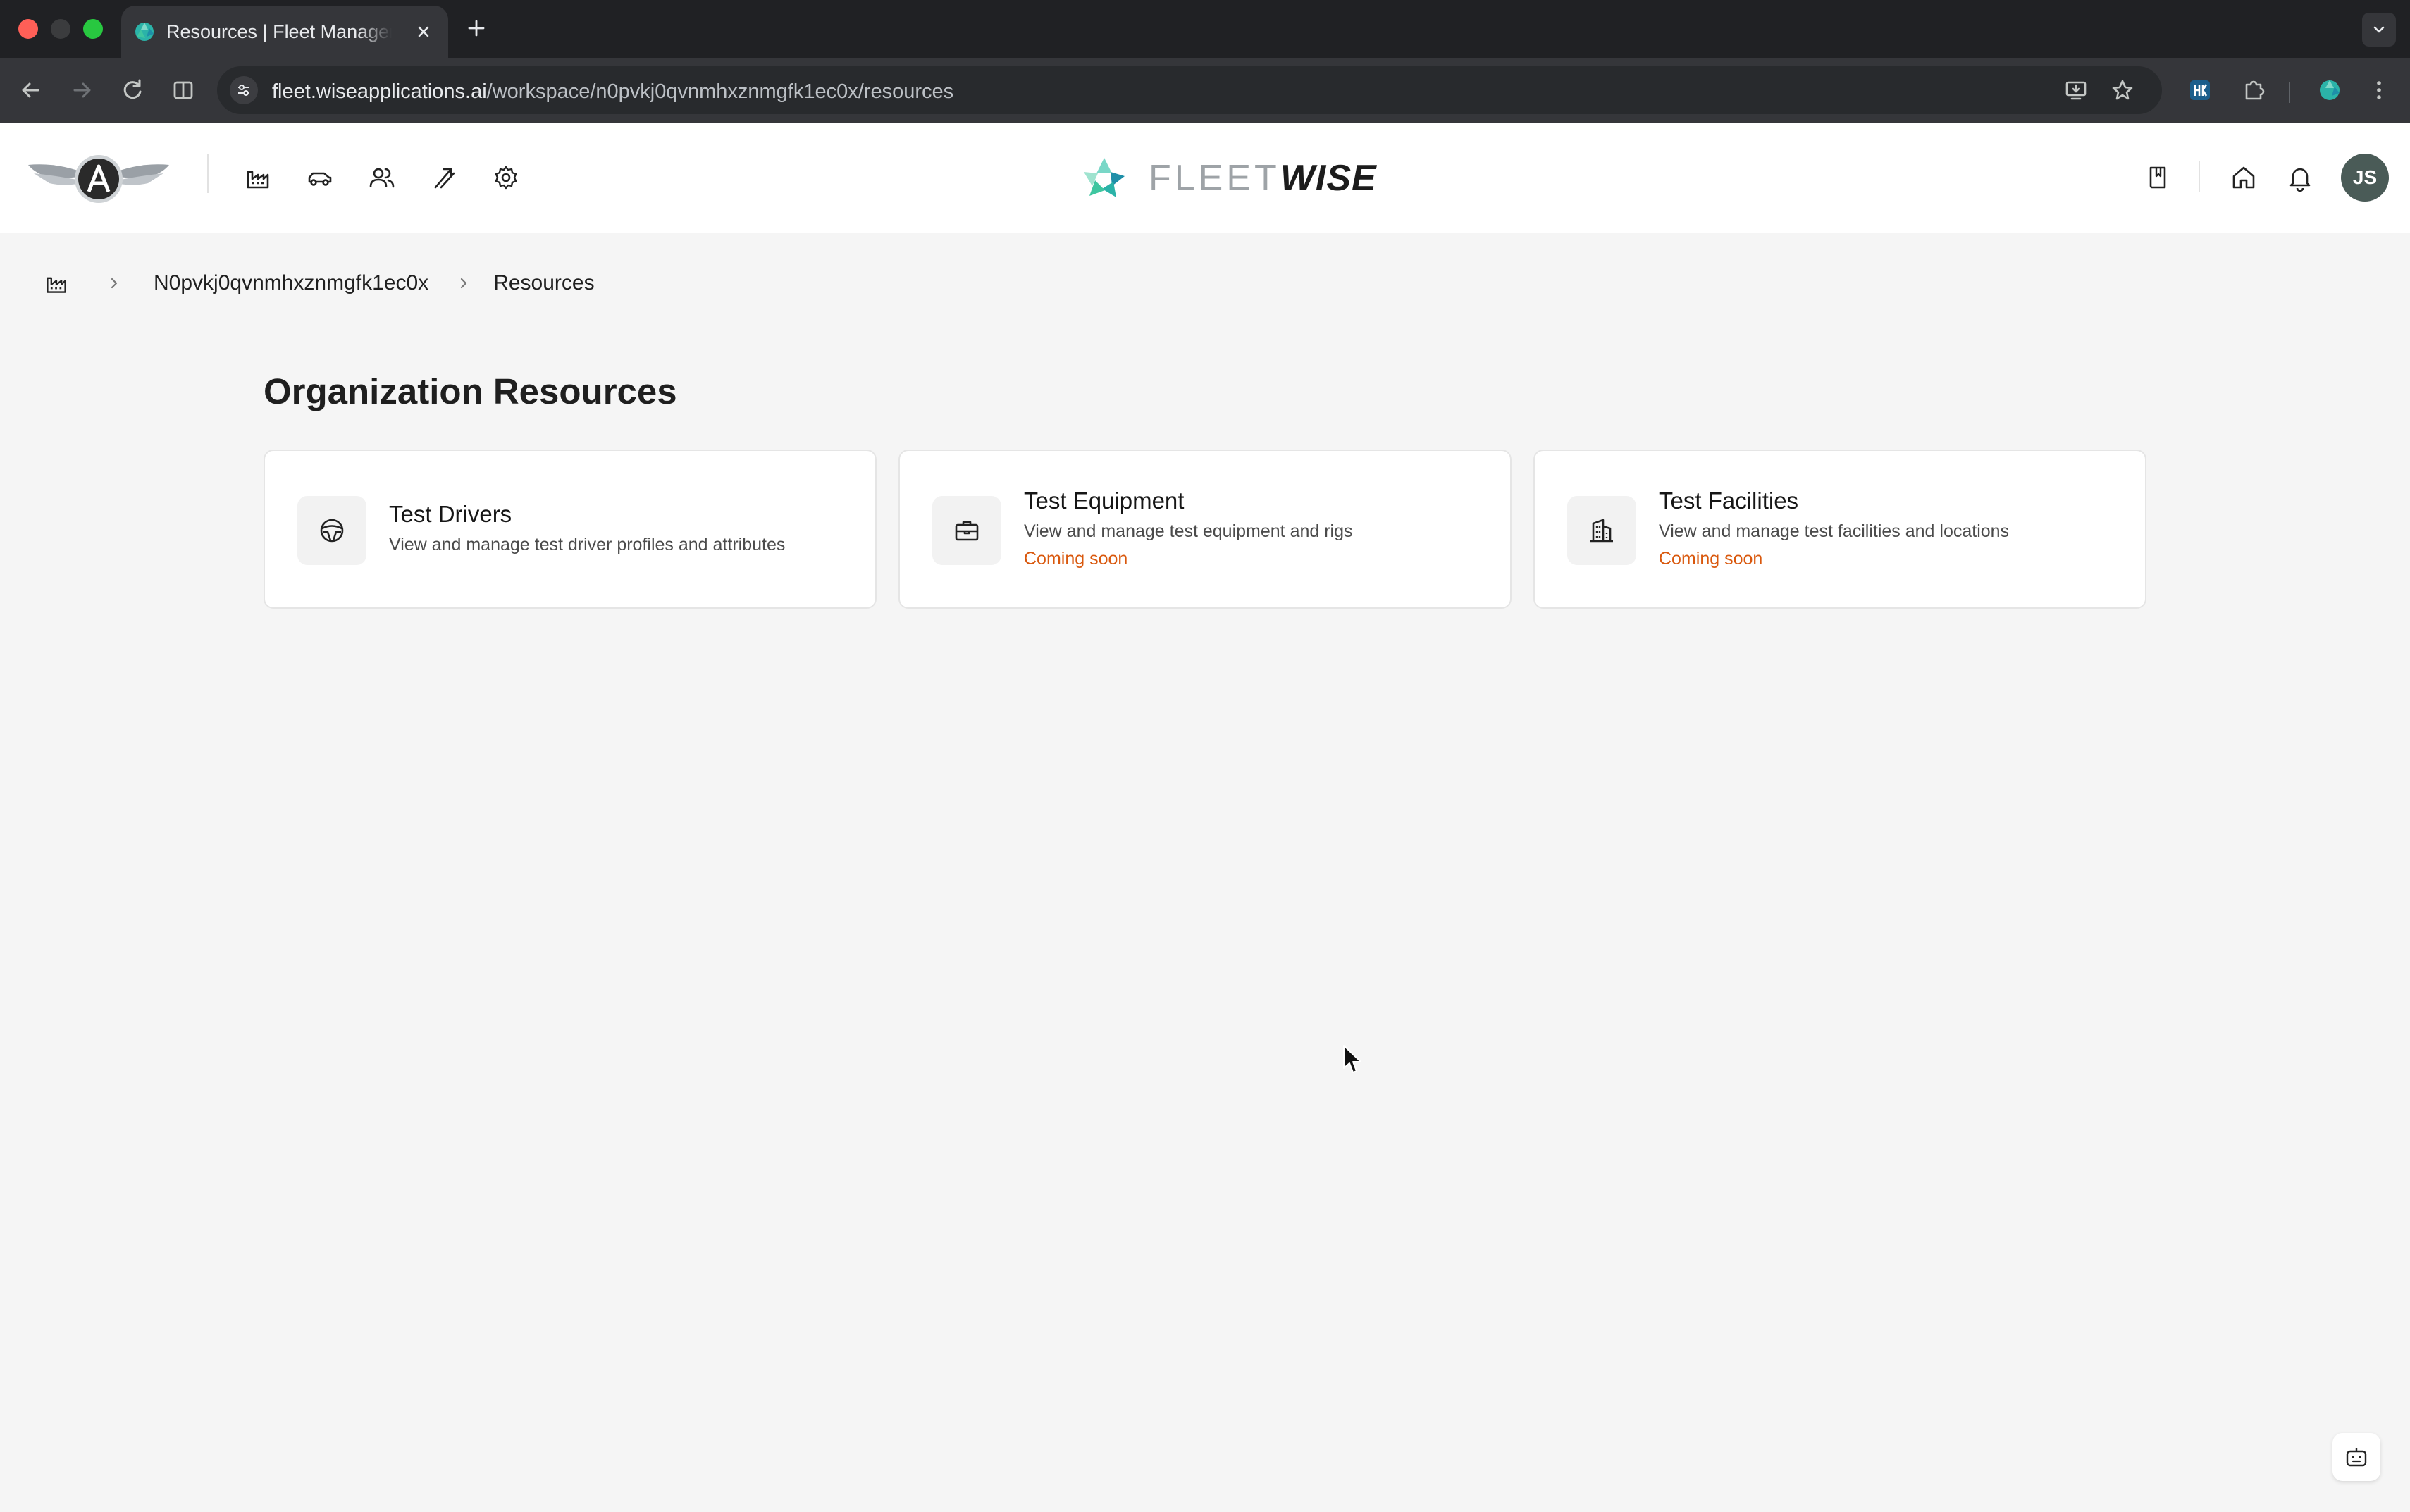 The image size is (2410, 1512). I want to click on site-info-button, so click(244, 90).